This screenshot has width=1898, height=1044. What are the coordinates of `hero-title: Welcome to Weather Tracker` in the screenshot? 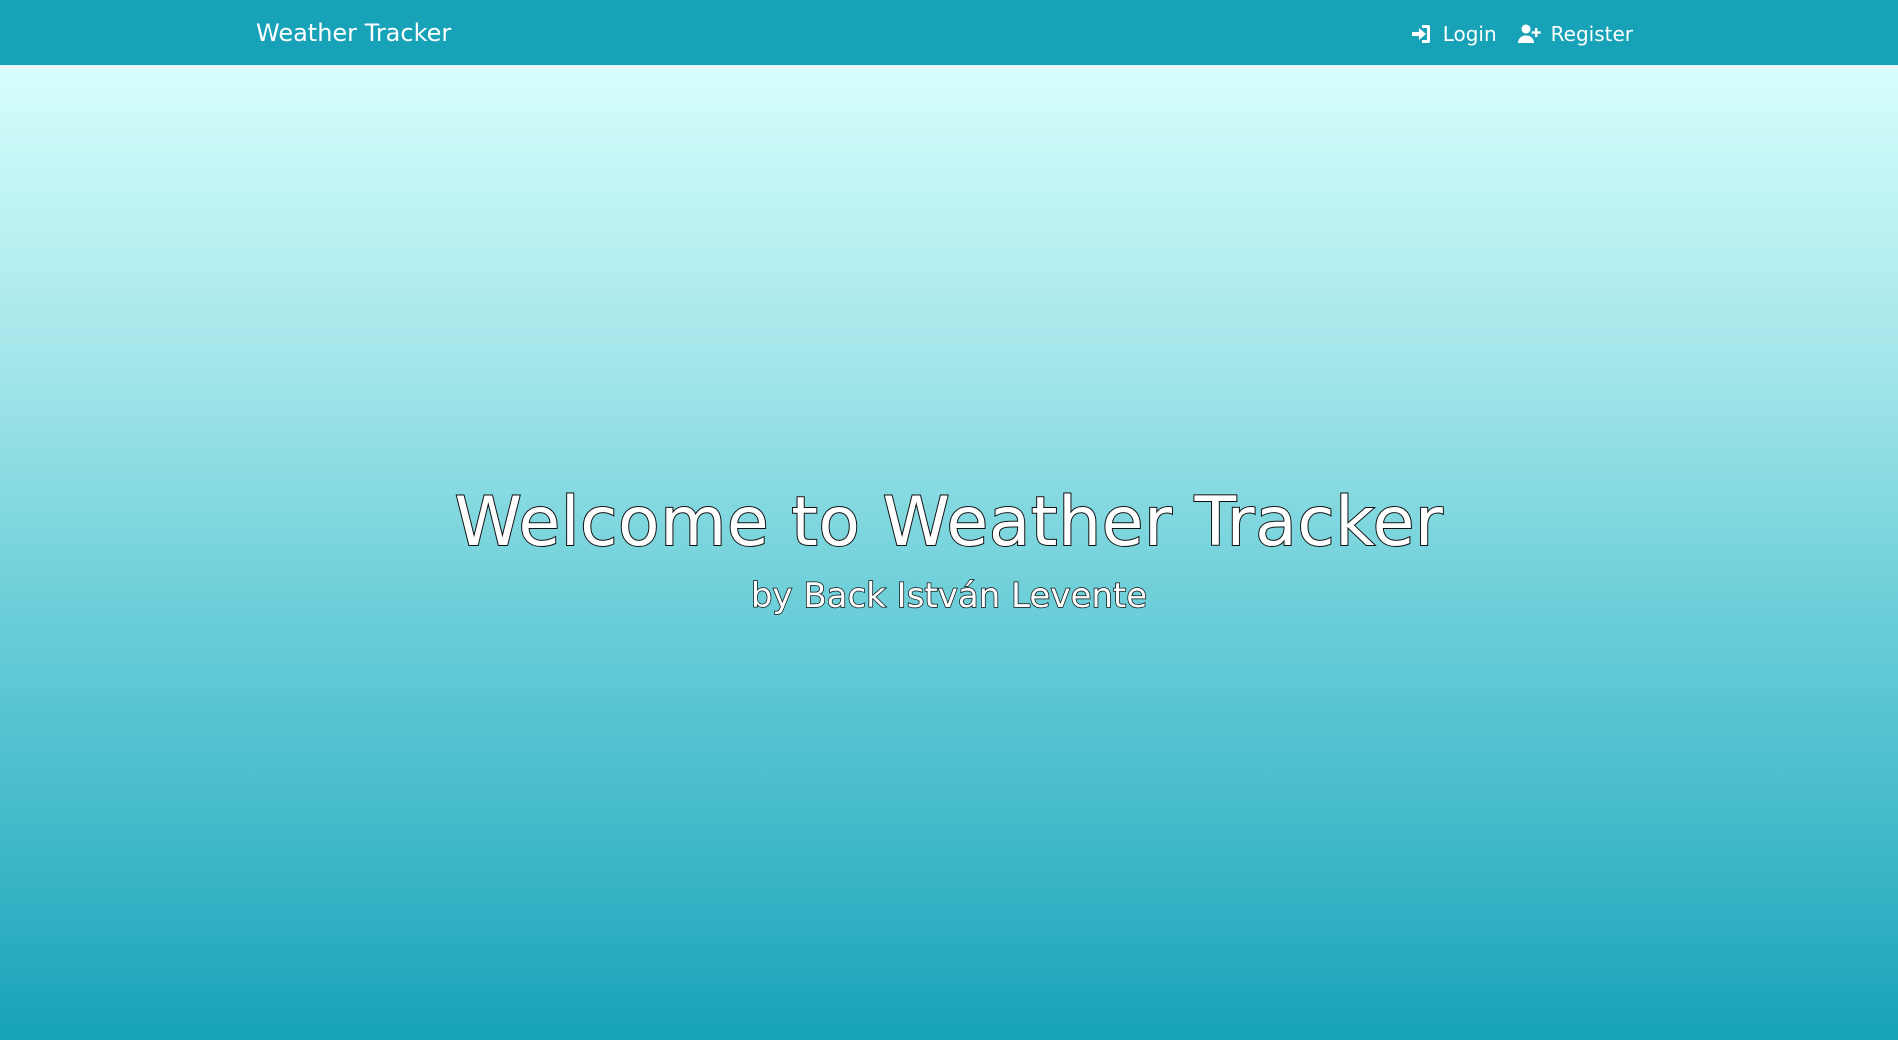 It's located at (949, 522).